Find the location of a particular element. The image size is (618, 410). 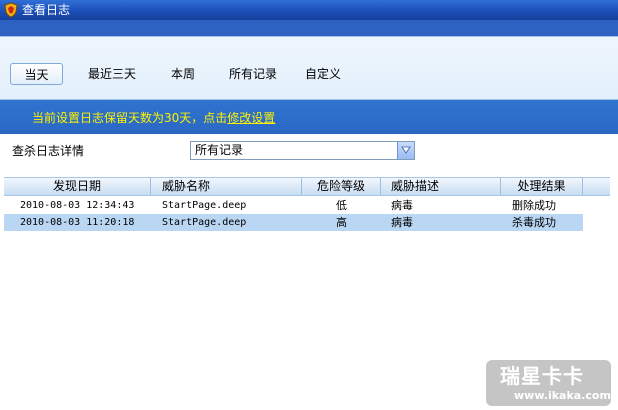

retention-info-prefix: 当前设置日志保留天数为30天，点击 is located at coordinates (130, 118).